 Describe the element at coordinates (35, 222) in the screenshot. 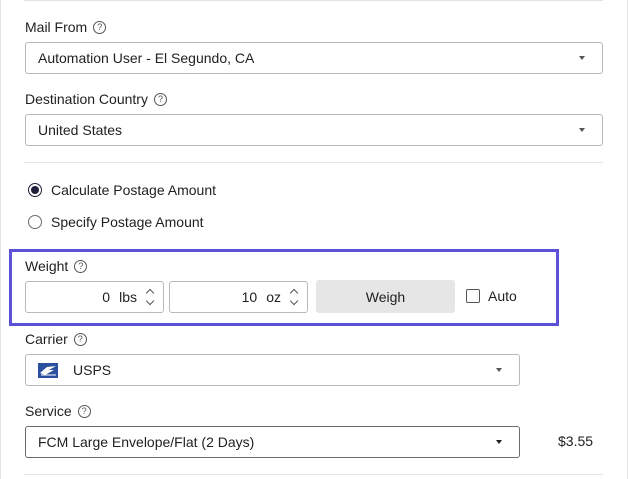

I see `specify-postage-radio` at that location.